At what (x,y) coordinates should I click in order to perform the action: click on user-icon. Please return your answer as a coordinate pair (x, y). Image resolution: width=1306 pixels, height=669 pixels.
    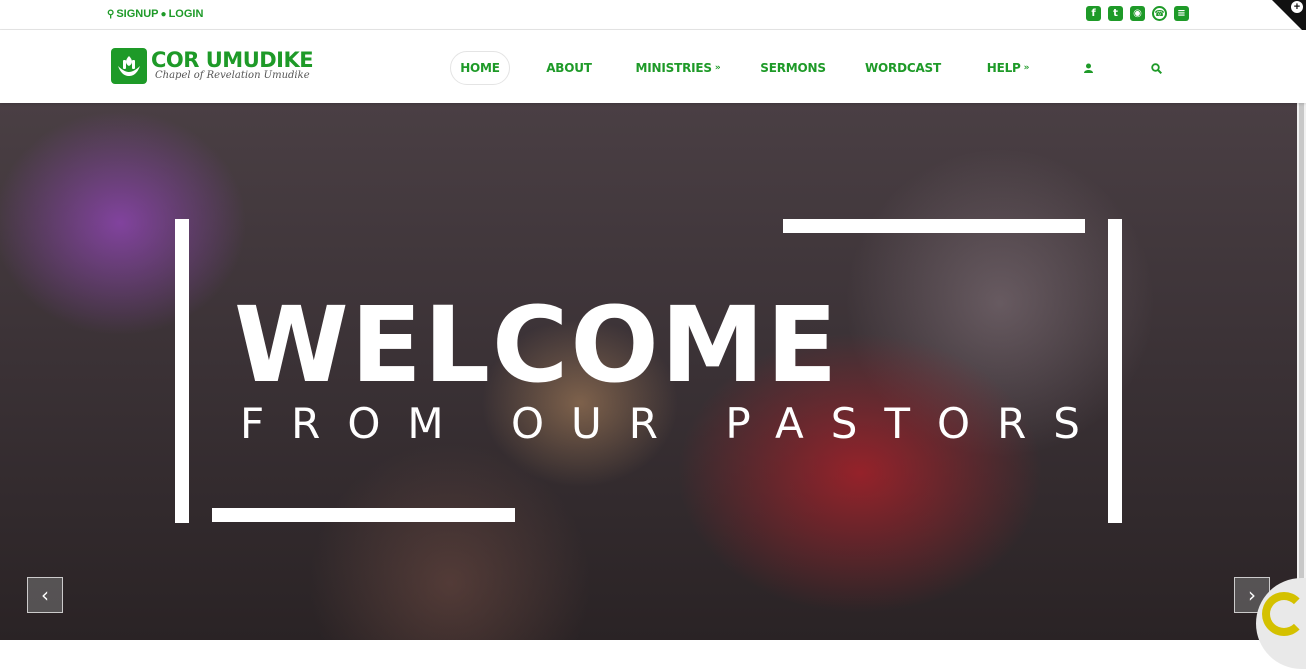
    Looking at the image, I should click on (1088, 68).